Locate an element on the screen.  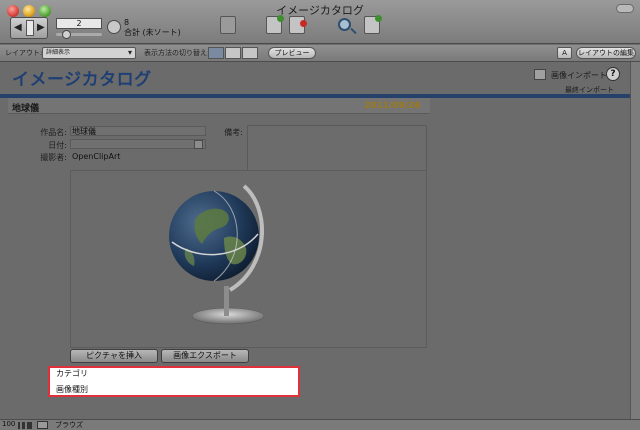
globe-image is located at coordinates (217, 254).